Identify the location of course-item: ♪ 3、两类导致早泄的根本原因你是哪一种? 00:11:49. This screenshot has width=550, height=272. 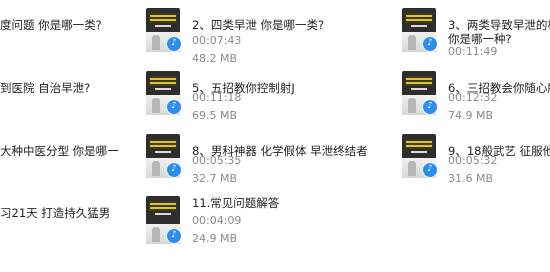
(476, 37).